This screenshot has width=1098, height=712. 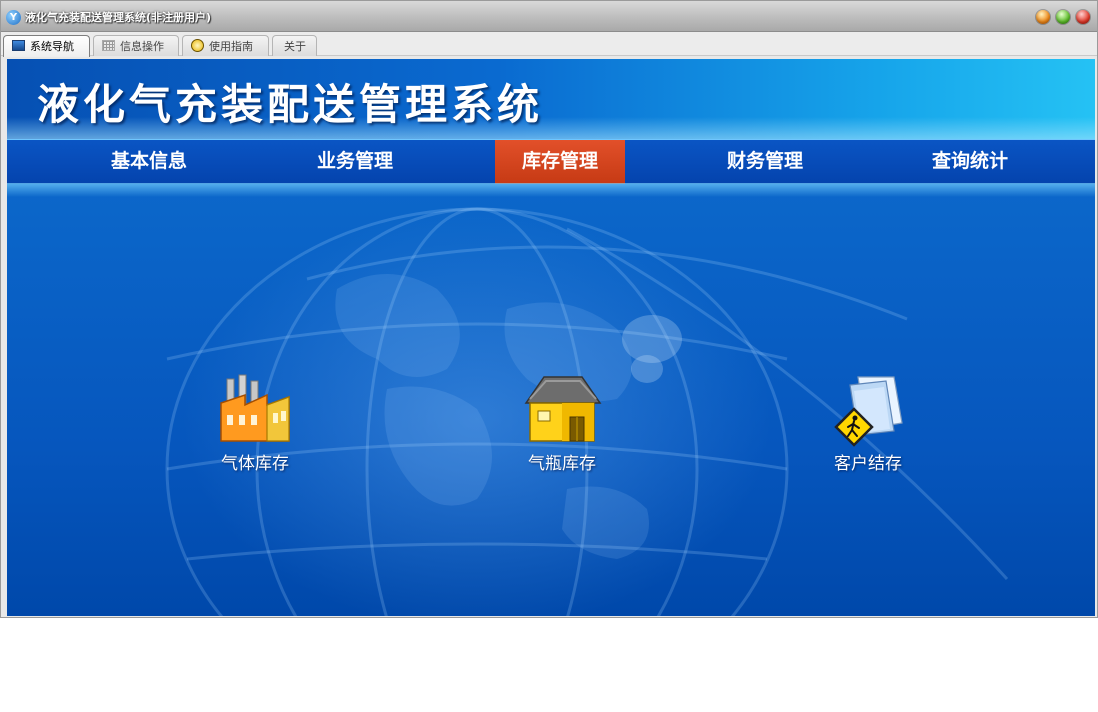 What do you see at coordinates (108, 45) in the screenshot?
I see `grid-icon` at bounding box center [108, 45].